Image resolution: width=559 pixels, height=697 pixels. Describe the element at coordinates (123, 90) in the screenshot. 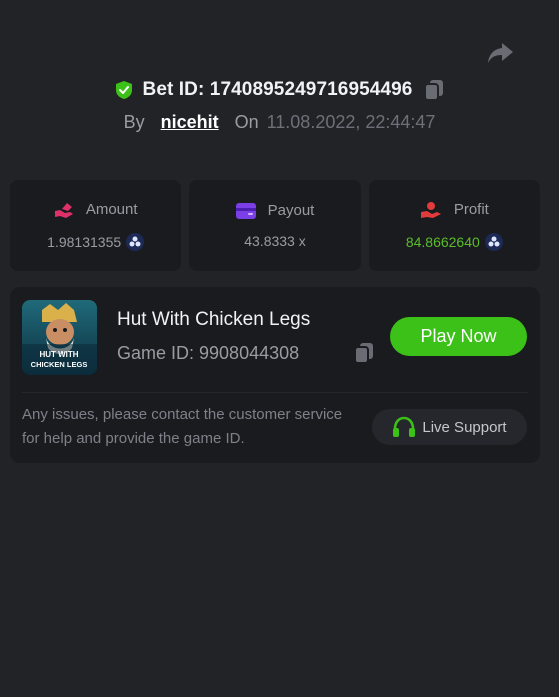

I see `verified-shield-icon` at that location.